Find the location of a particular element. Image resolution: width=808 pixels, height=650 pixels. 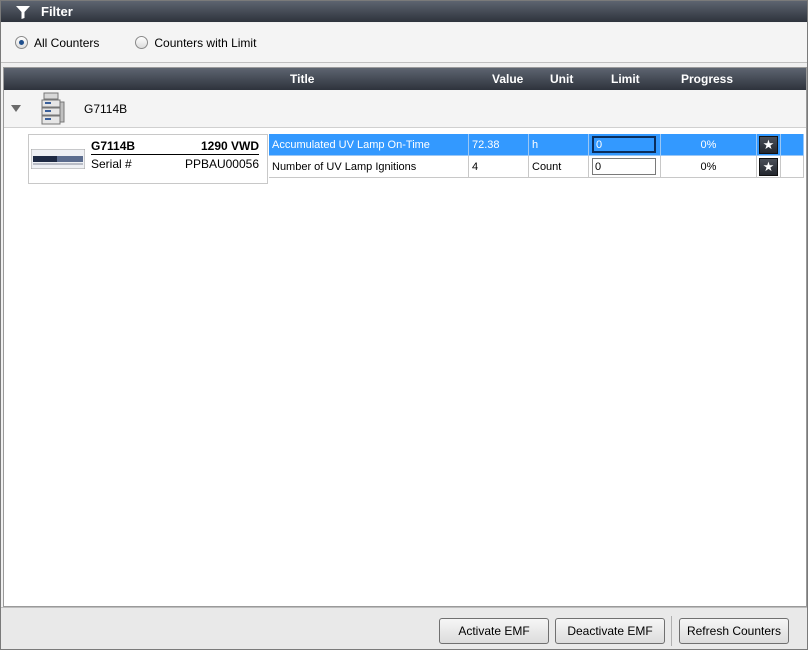

group-label: G7114B is located at coordinates (106, 109).